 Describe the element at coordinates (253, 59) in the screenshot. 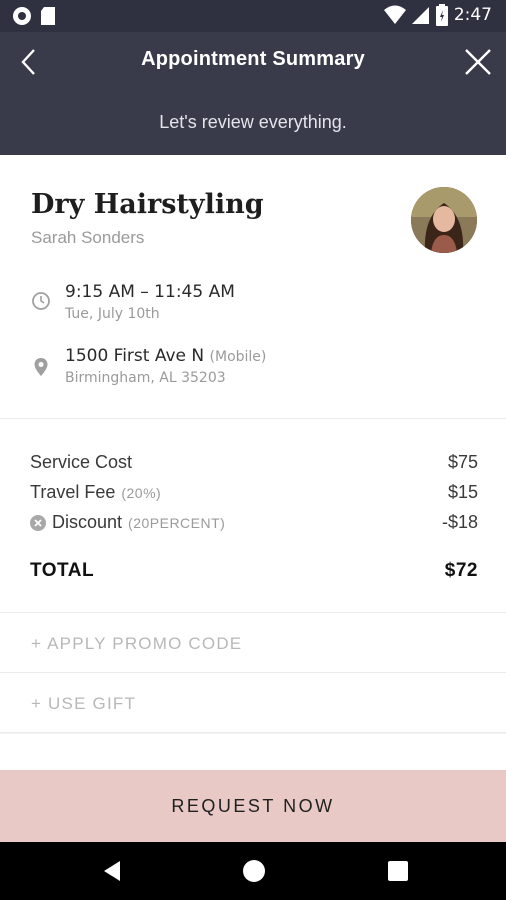

I see `page-title: Appointment Summary` at that location.